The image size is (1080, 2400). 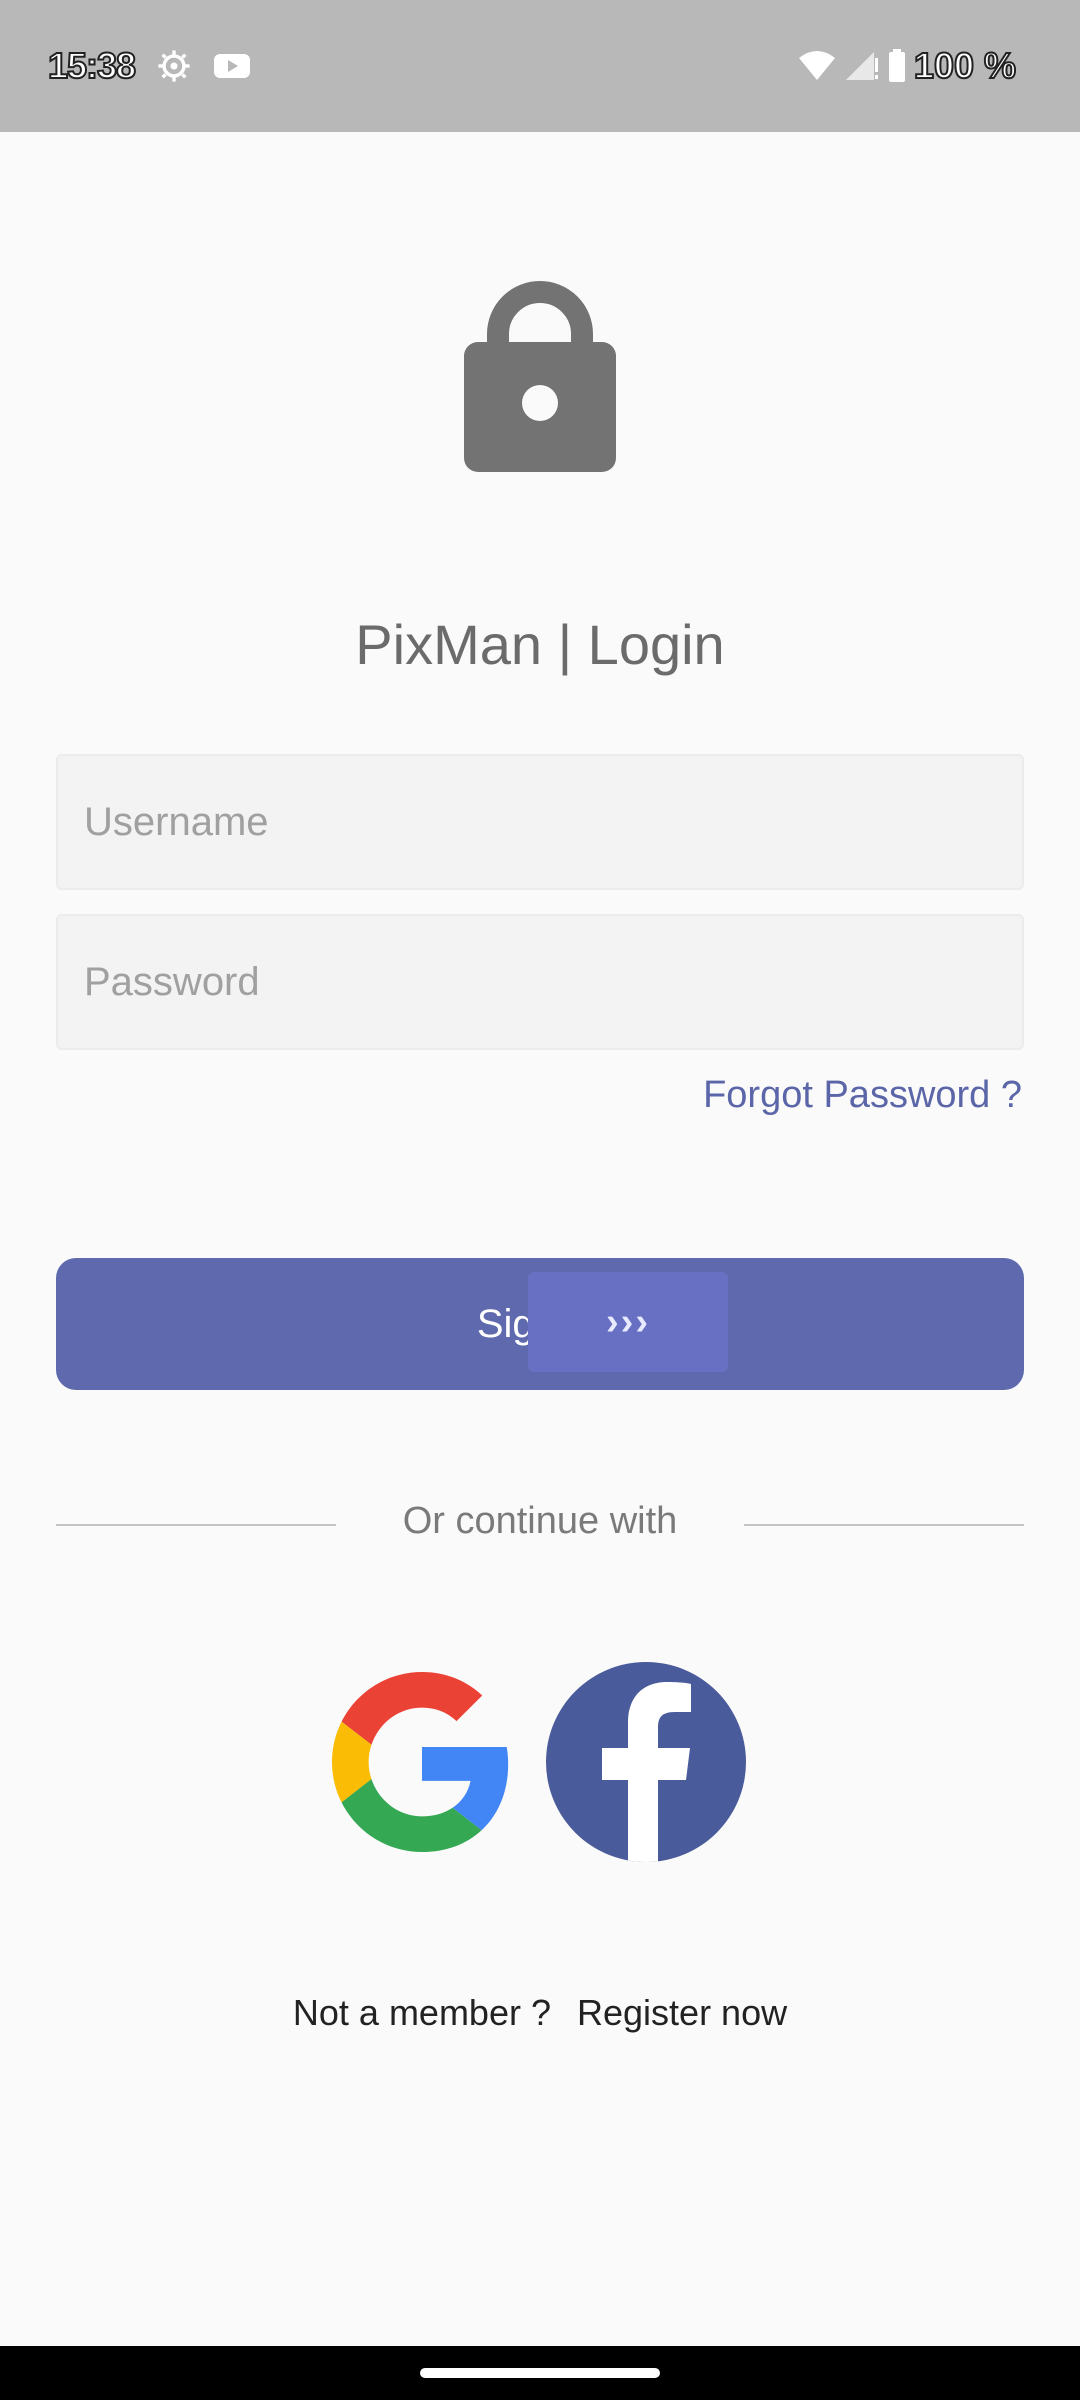 What do you see at coordinates (232, 66) in the screenshot?
I see `youtube-icon` at bounding box center [232, 66].